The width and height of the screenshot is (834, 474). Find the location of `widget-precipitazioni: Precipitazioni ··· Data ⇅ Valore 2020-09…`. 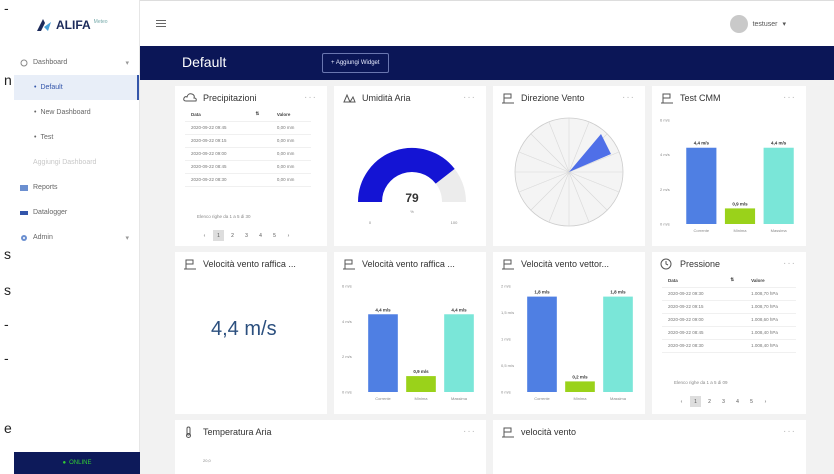

widget-precipitazioni: Precipitazioni ··· Data ⇅ Valore 2020-09… is located at coordinates (251, 166).